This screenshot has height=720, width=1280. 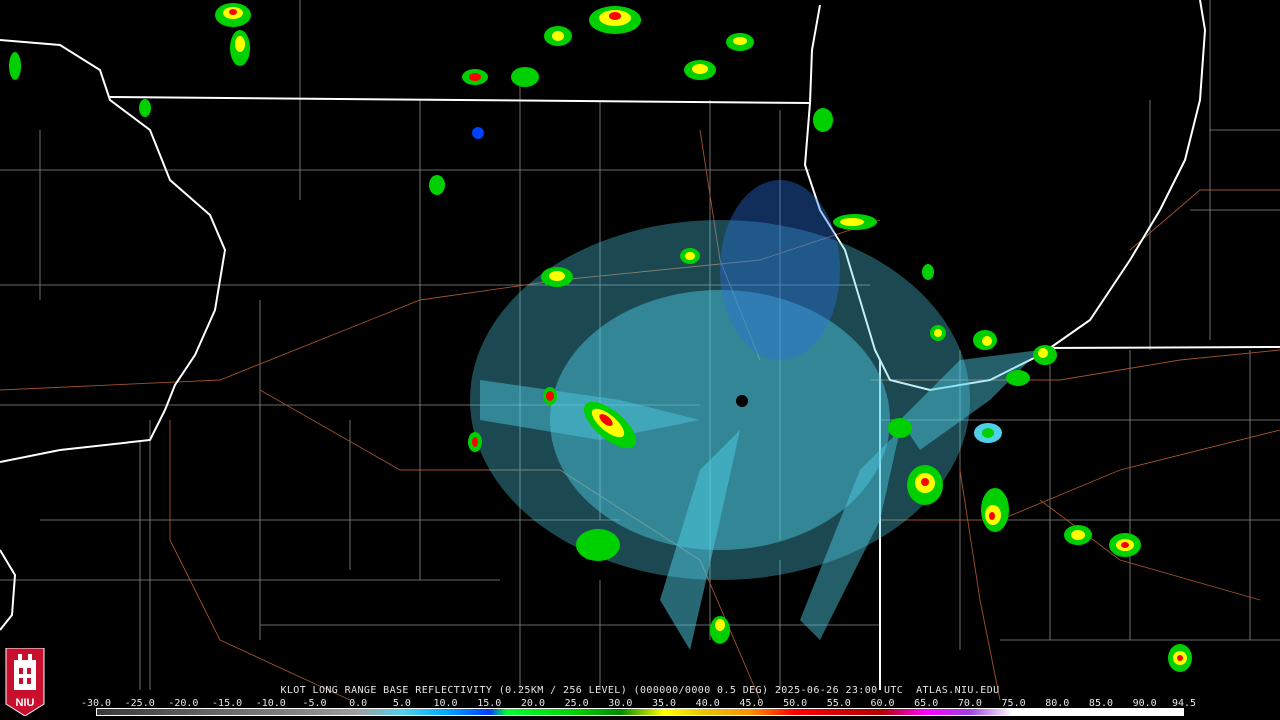 What do you see at coordinates (742, 401) in the screenshot?
I see `radar-site-marker` at bounding box center [742, 401].